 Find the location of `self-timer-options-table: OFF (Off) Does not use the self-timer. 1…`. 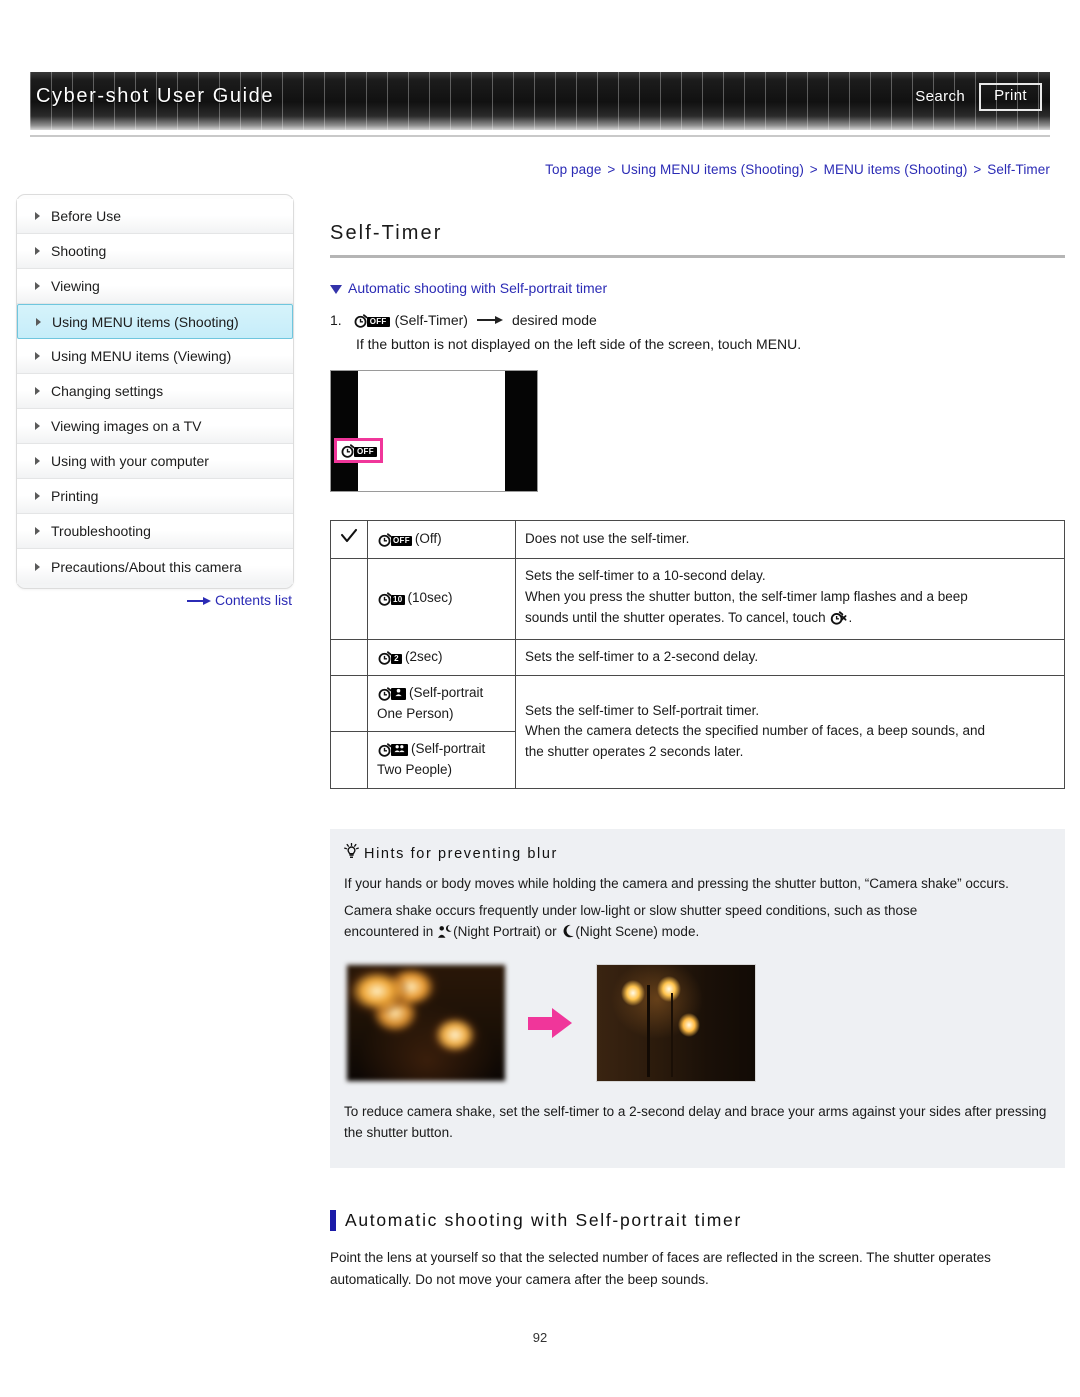

self-timer-options-table: OFF (Off) Does not use the self-timer. 1… is located at coordinates (697, 655).